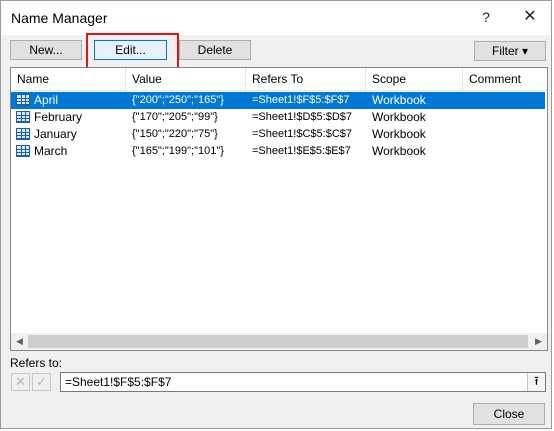 The width and height of the screenshot is (554, 431). Describe the element at coordinates (132, 51) in the screenshot. I see `edit-button-highlight` at that location.